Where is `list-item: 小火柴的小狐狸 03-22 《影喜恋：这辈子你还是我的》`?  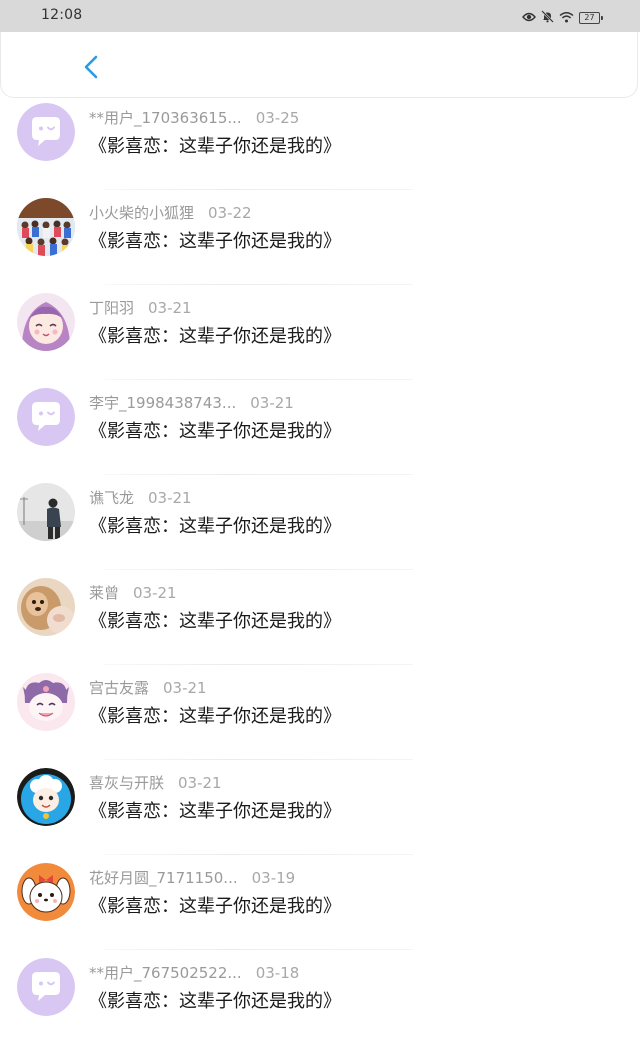
list-item: 小火柴的小狐狸 03-22 《影喜恋：这辈子你还是我的》 is located at coordinates (320, 237).